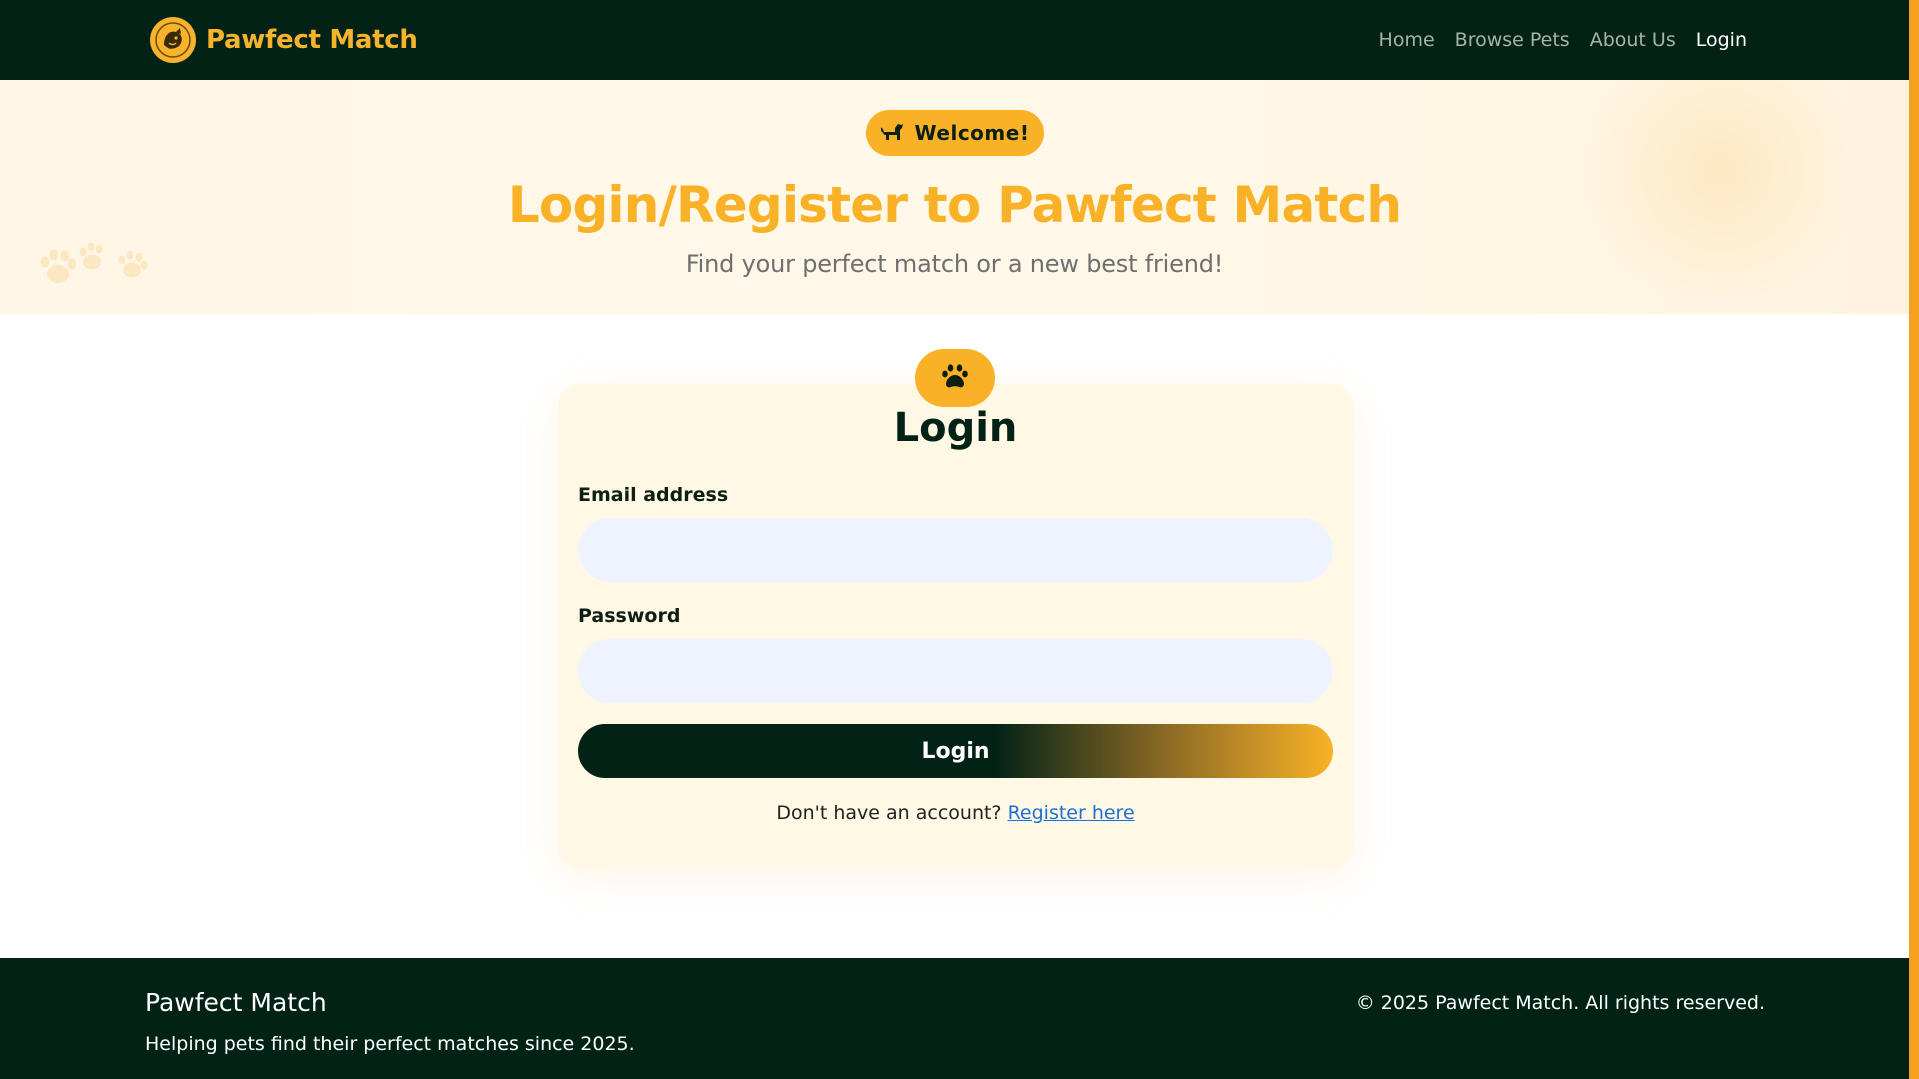 The height and width of the screenshot is (1079, 1919). I want to click on register-prompt-text: Don't have an account?, so click(889, 813).